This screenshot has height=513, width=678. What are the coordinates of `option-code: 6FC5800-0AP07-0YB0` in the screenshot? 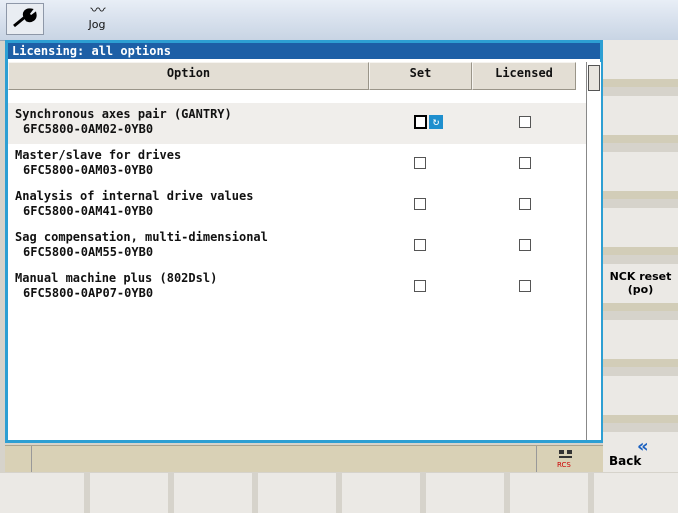 It's located at (88, 293).